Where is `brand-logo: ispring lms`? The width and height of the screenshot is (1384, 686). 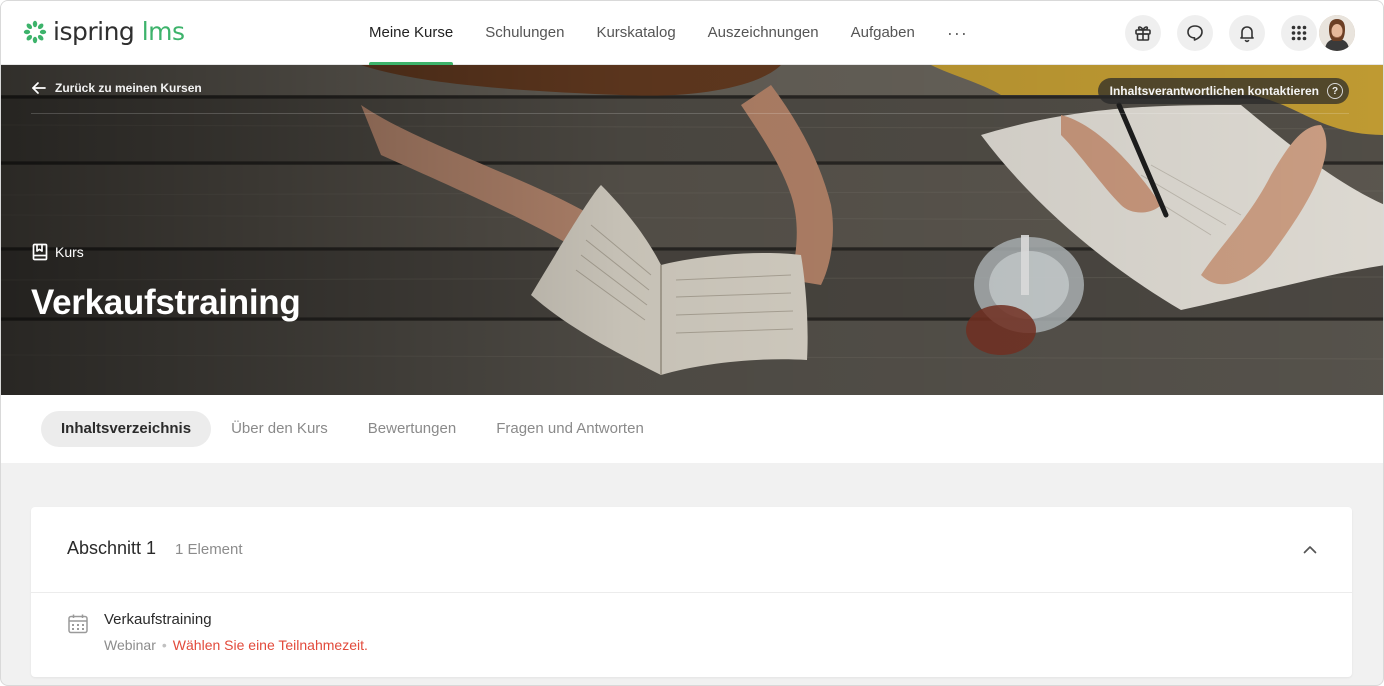 brand-logo: ispring lms is located at coordinates (104, 32).